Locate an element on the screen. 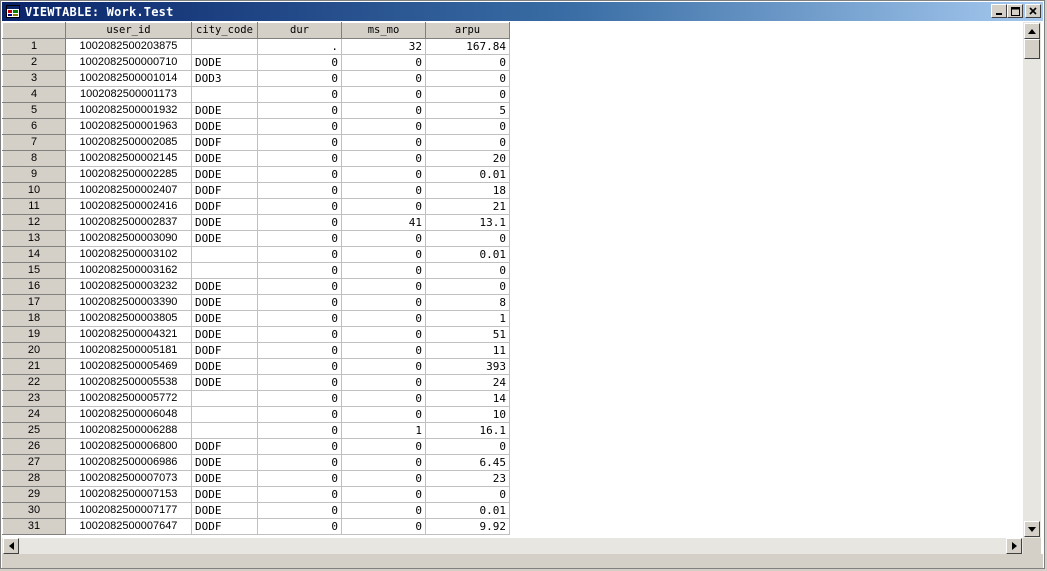 The image size is (1047, 571). row-number: 15 is located at coordinates (34, 270).